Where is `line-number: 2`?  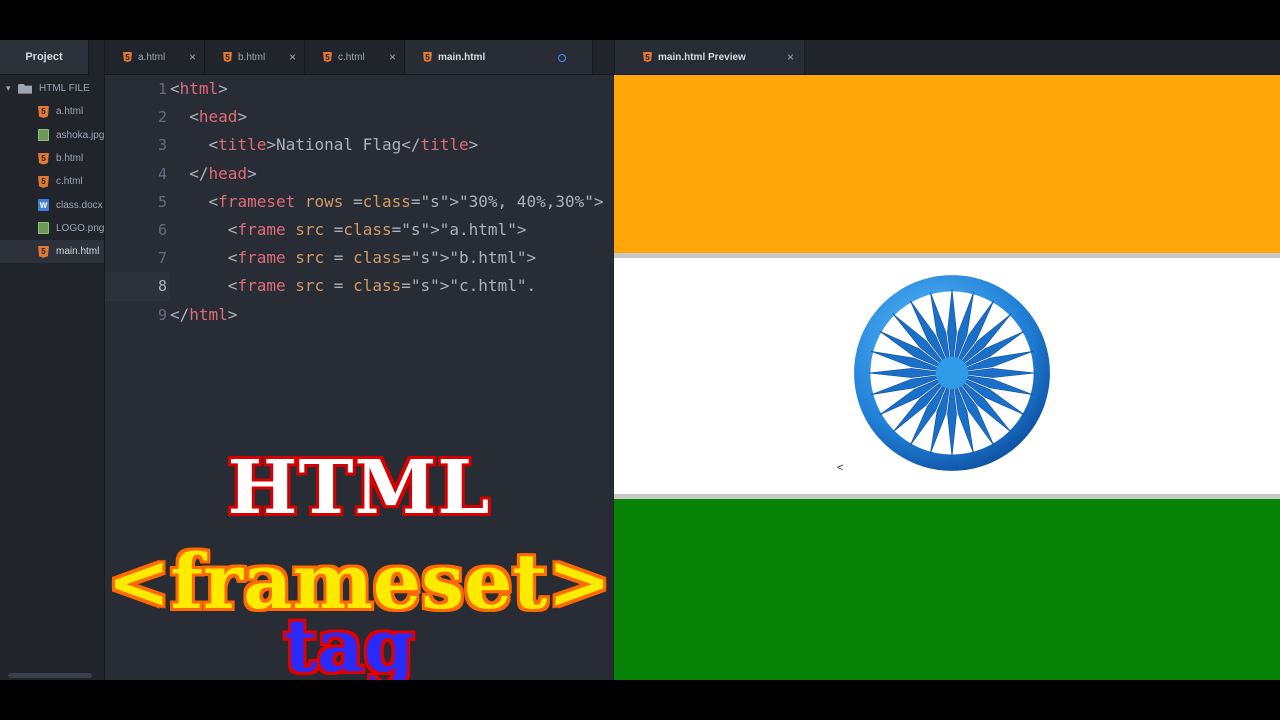 line-number: 2 is located at coordinates (162, 117).